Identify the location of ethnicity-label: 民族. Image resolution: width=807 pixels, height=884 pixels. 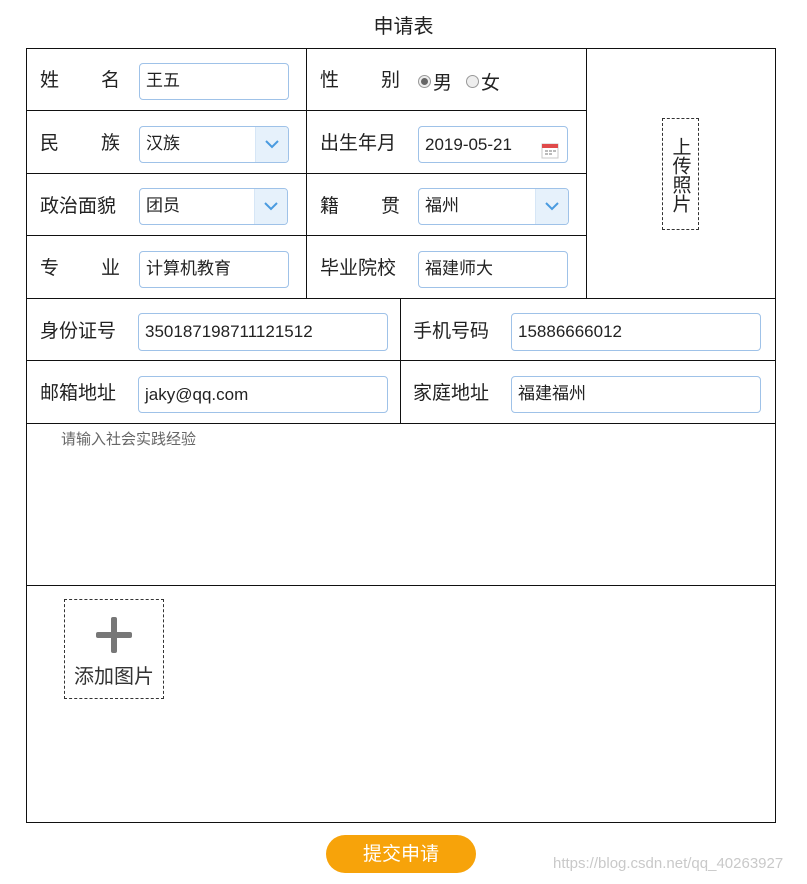
(80, 143).